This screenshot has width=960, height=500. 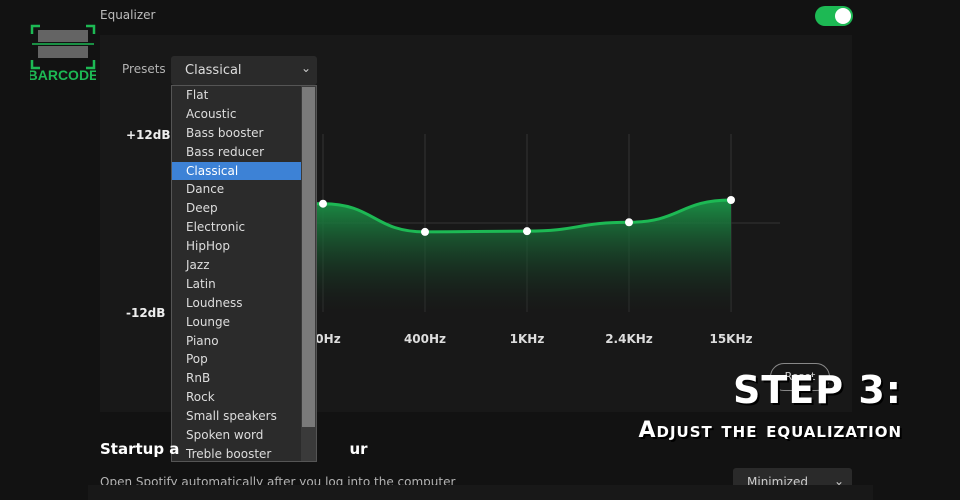 What do you see at coordinates (237, 227) in the screenshot?
I see `preset-option: Electronic` at bounding box center [237, 227].